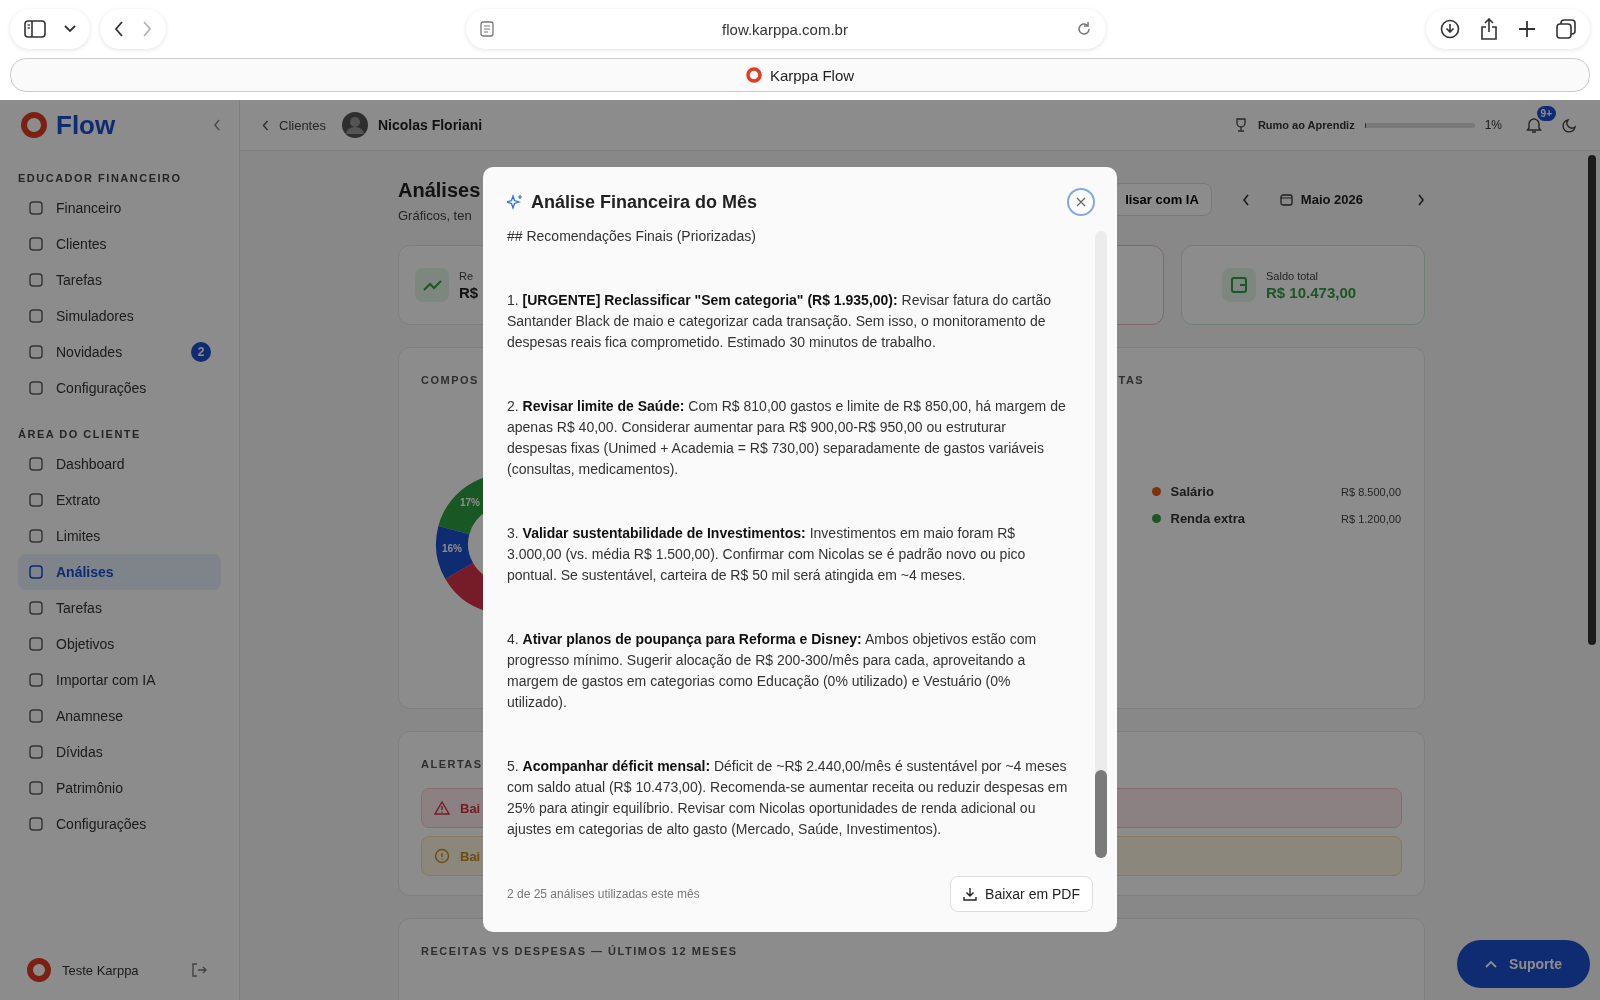 The height and width of the screenshot is (1000, 1600). What do you see at coordinates (302, 125) in the screenshot?
I see `back-link: Clientes` at bounding box center [302, 125].